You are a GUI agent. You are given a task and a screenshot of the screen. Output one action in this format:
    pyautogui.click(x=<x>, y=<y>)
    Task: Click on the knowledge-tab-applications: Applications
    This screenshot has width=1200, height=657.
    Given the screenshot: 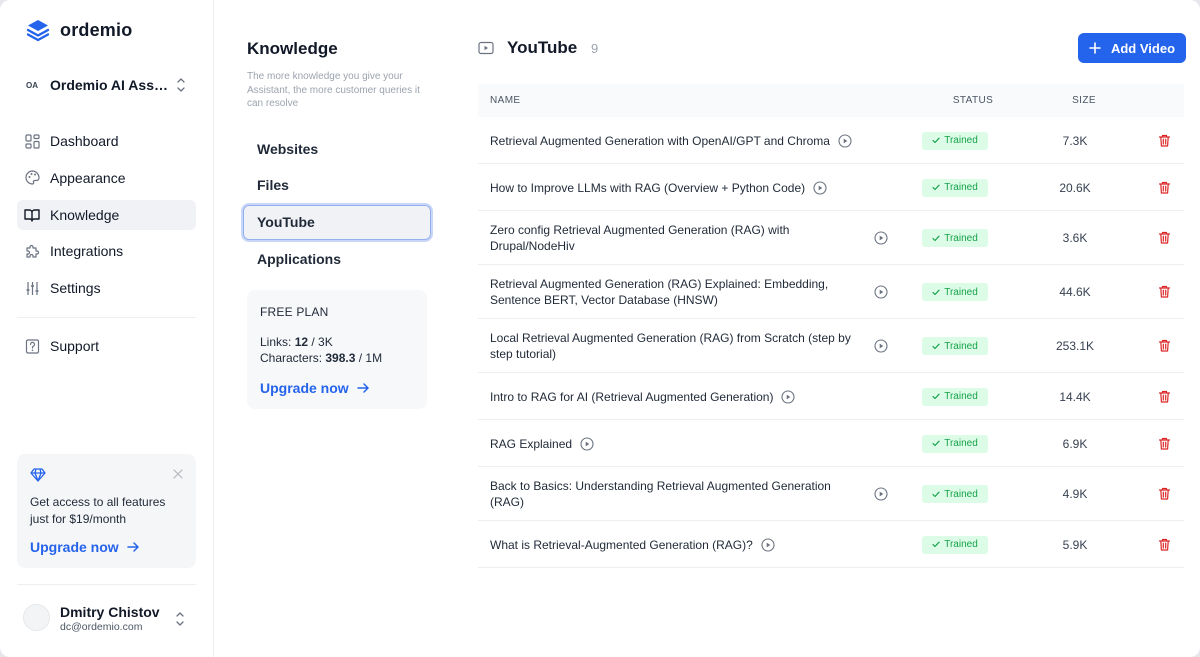 What is the action you would take?
    pyautogui.click(x=337, y=258)
    